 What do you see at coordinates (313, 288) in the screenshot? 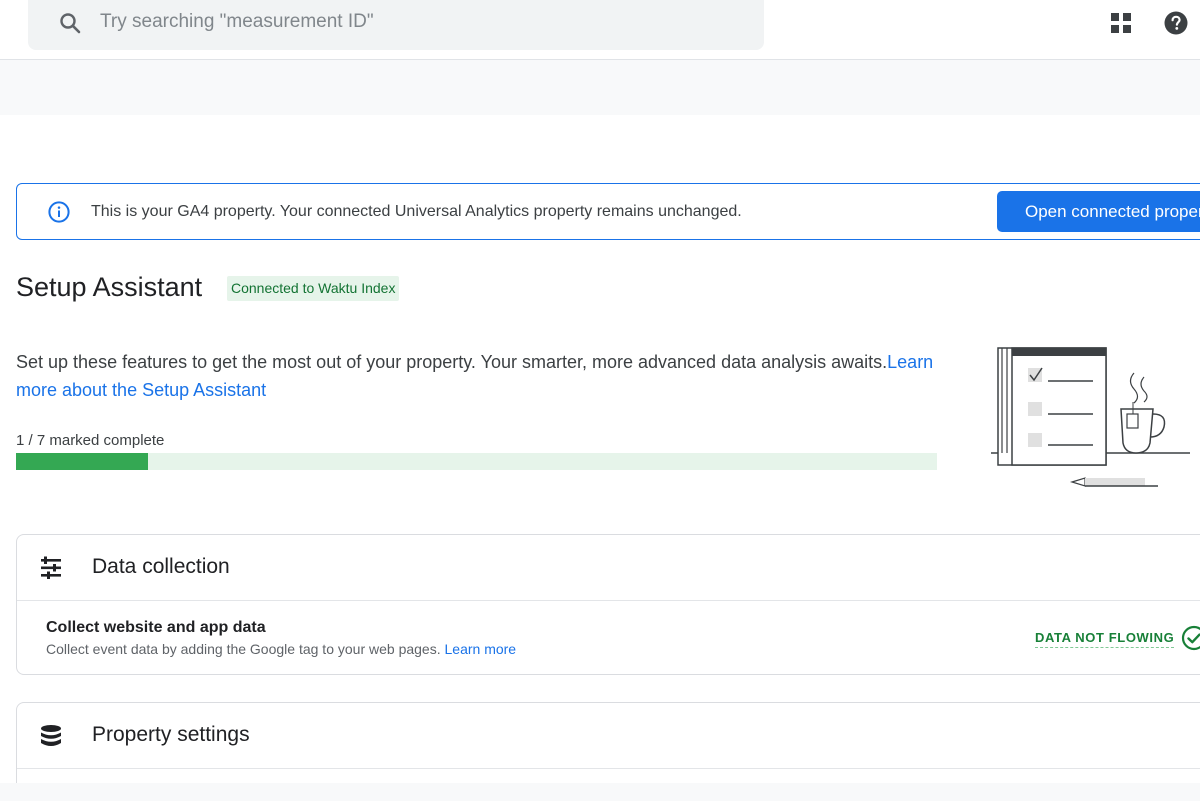
I see `connection-chip: Connected to Waktu Index` at bounding box center [313, 288].